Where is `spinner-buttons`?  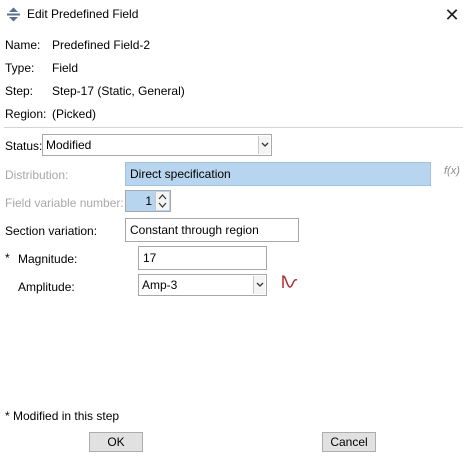 spinner-buttons is located at coordinates (162, 201).